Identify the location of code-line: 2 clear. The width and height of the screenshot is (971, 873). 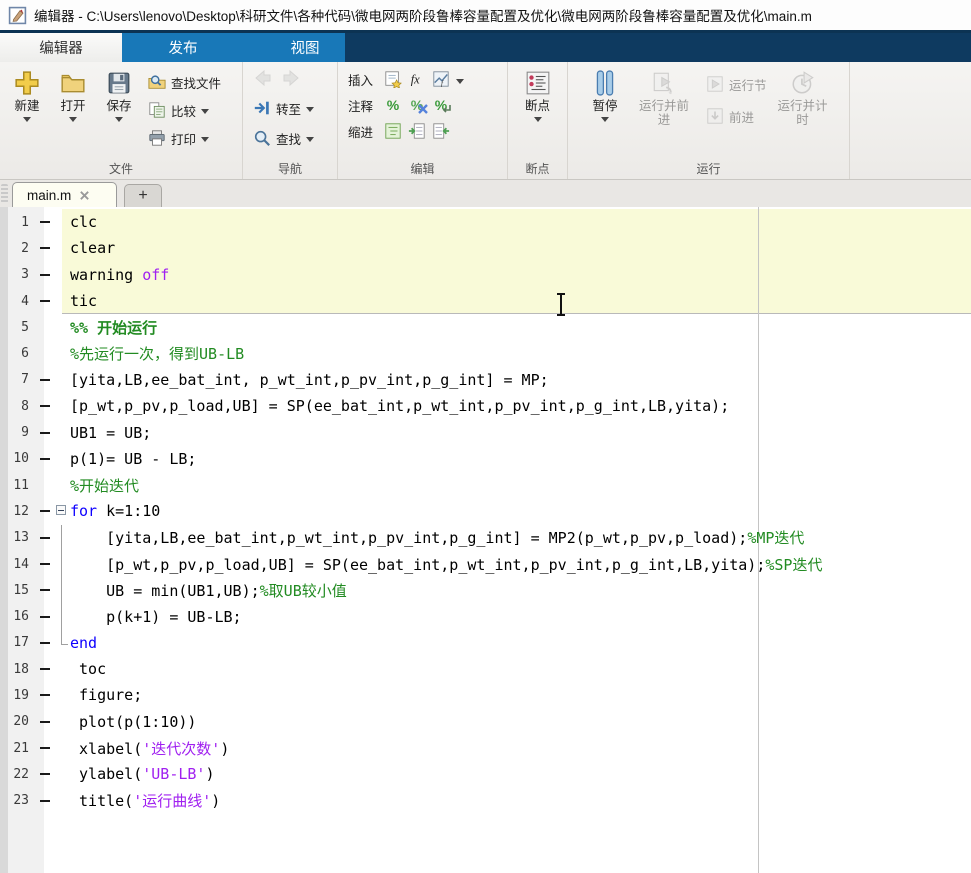
(485, 248).